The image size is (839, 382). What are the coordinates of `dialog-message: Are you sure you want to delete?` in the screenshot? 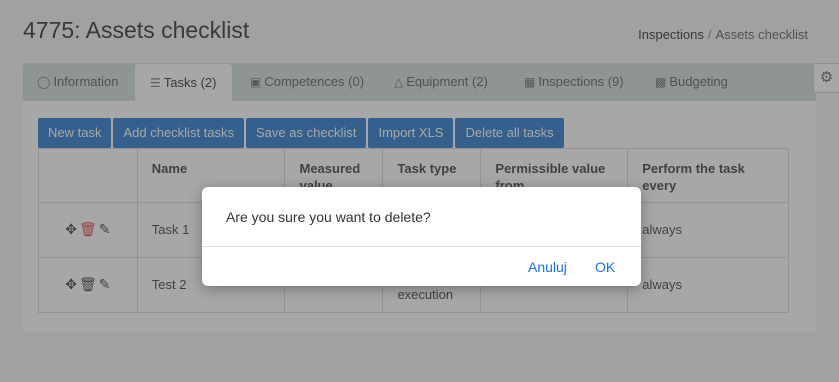 It's located at (328, 217).